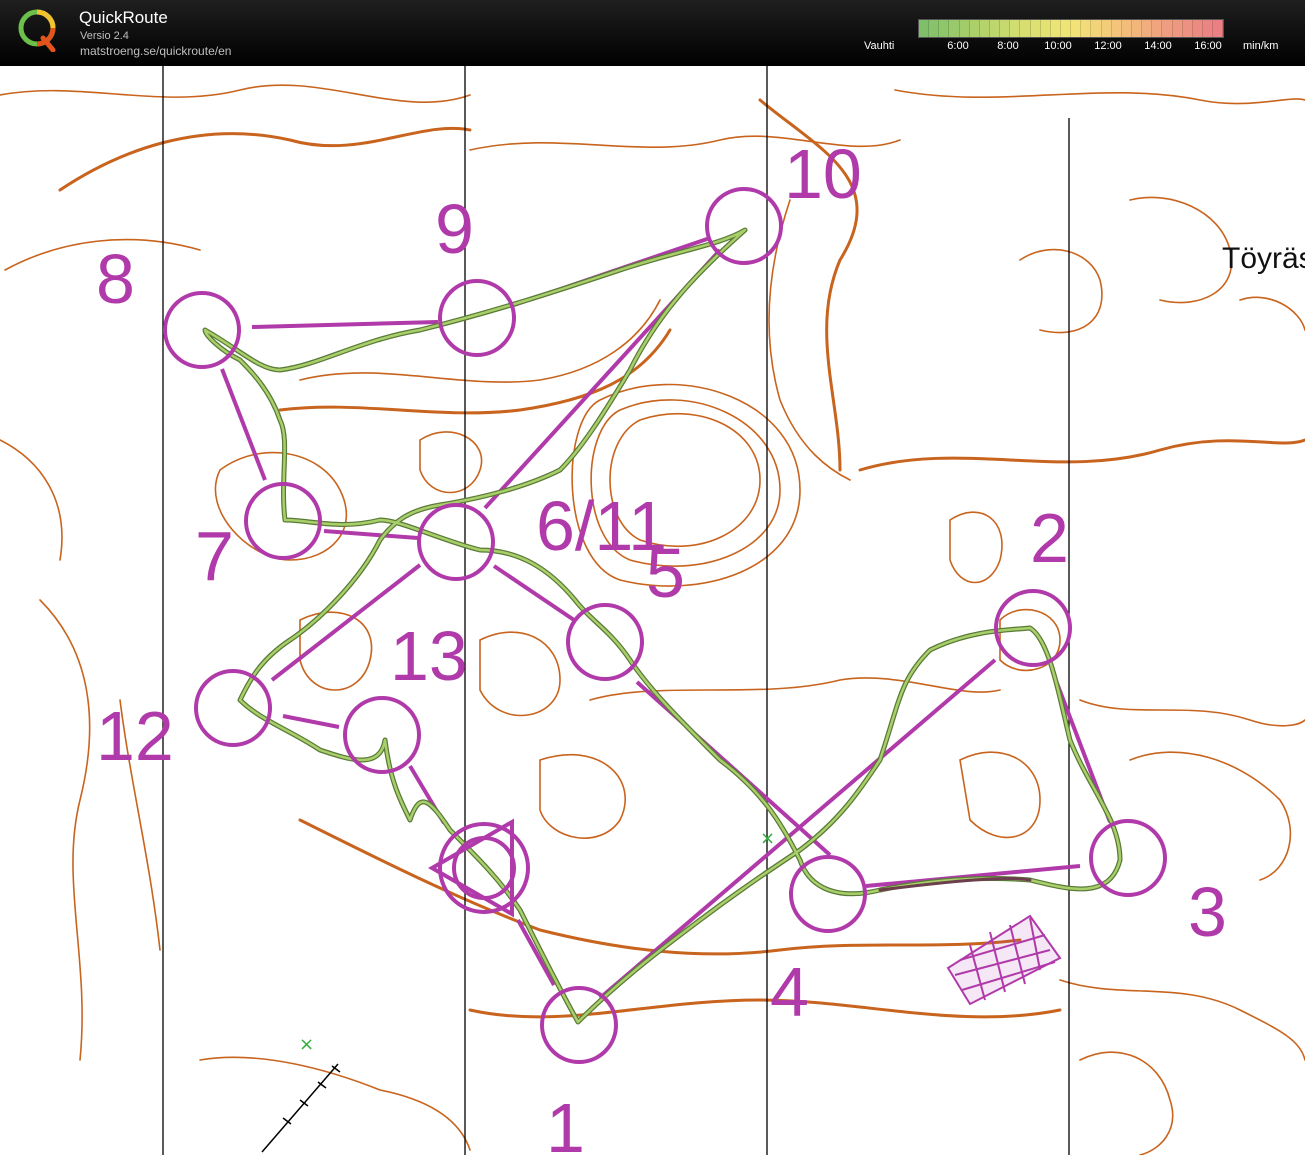 This screenshot has width=1305, height=1155. I want to click on app-url: matstroeng.se/quickroute/en, so click(156, 51).